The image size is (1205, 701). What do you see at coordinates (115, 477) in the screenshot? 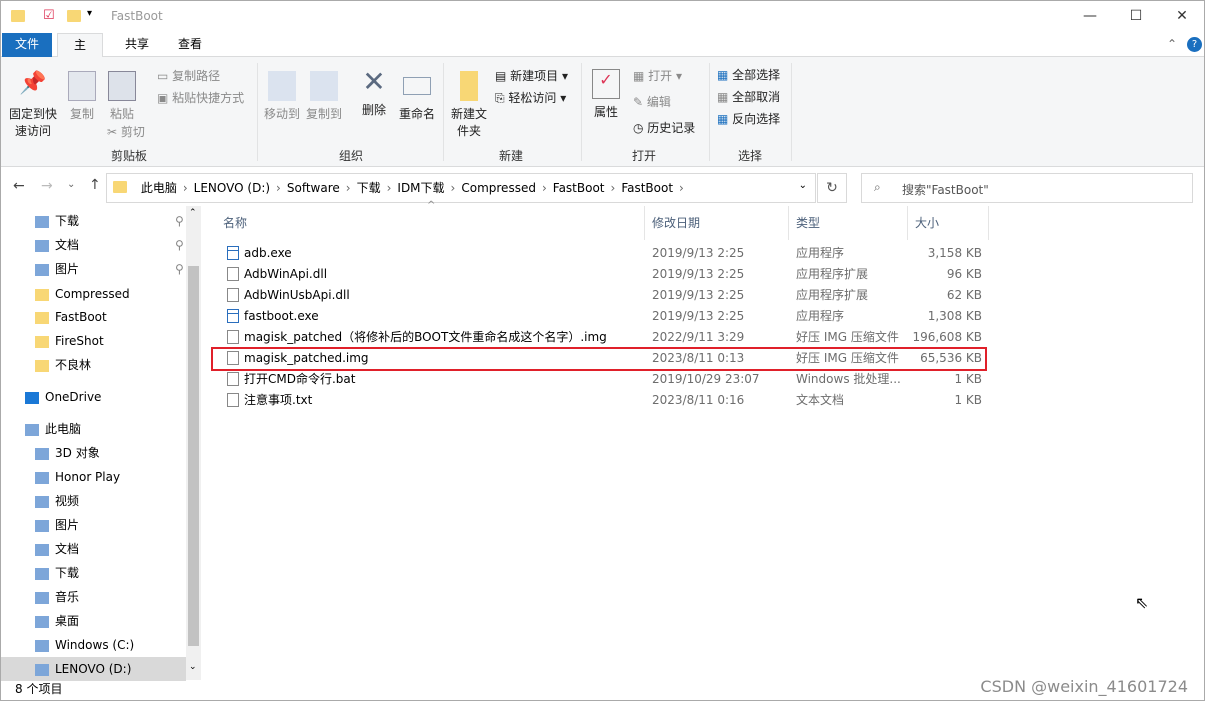
I see `nav-item: Honor Play` at bounding box center [115, 477].